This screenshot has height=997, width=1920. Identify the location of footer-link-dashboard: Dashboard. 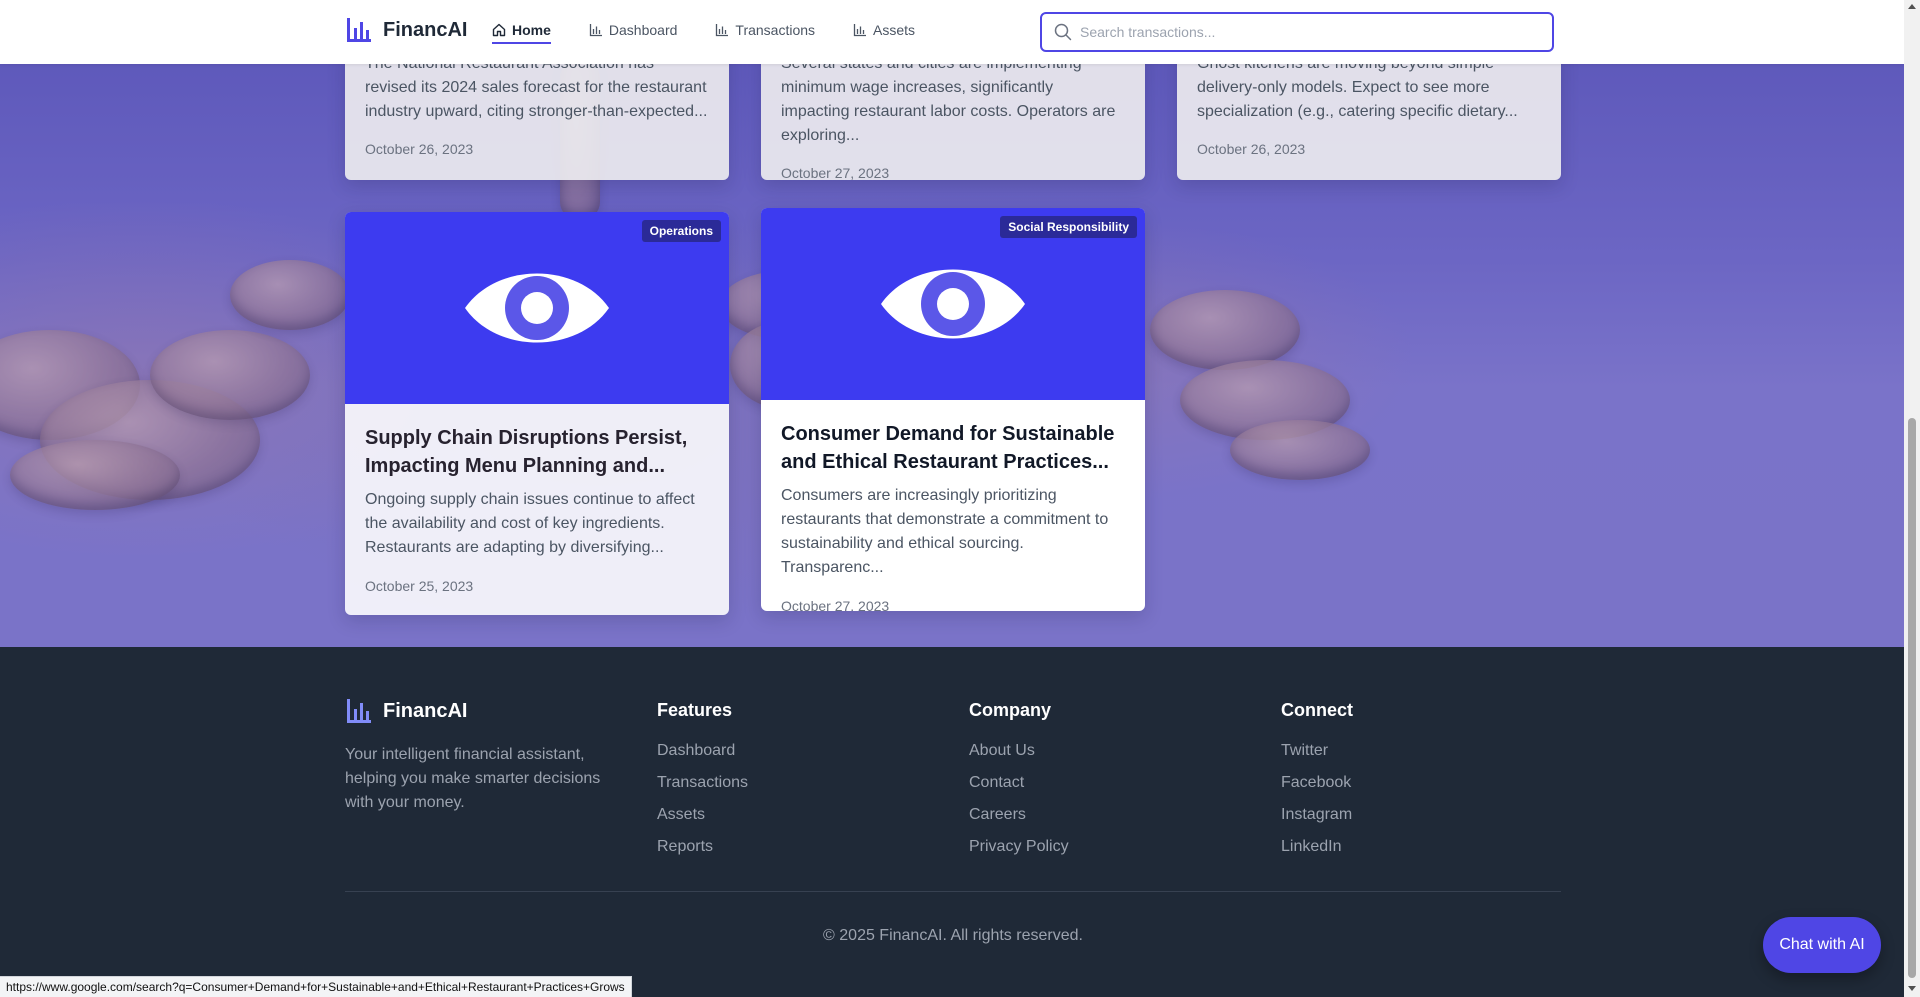
(702, 751).